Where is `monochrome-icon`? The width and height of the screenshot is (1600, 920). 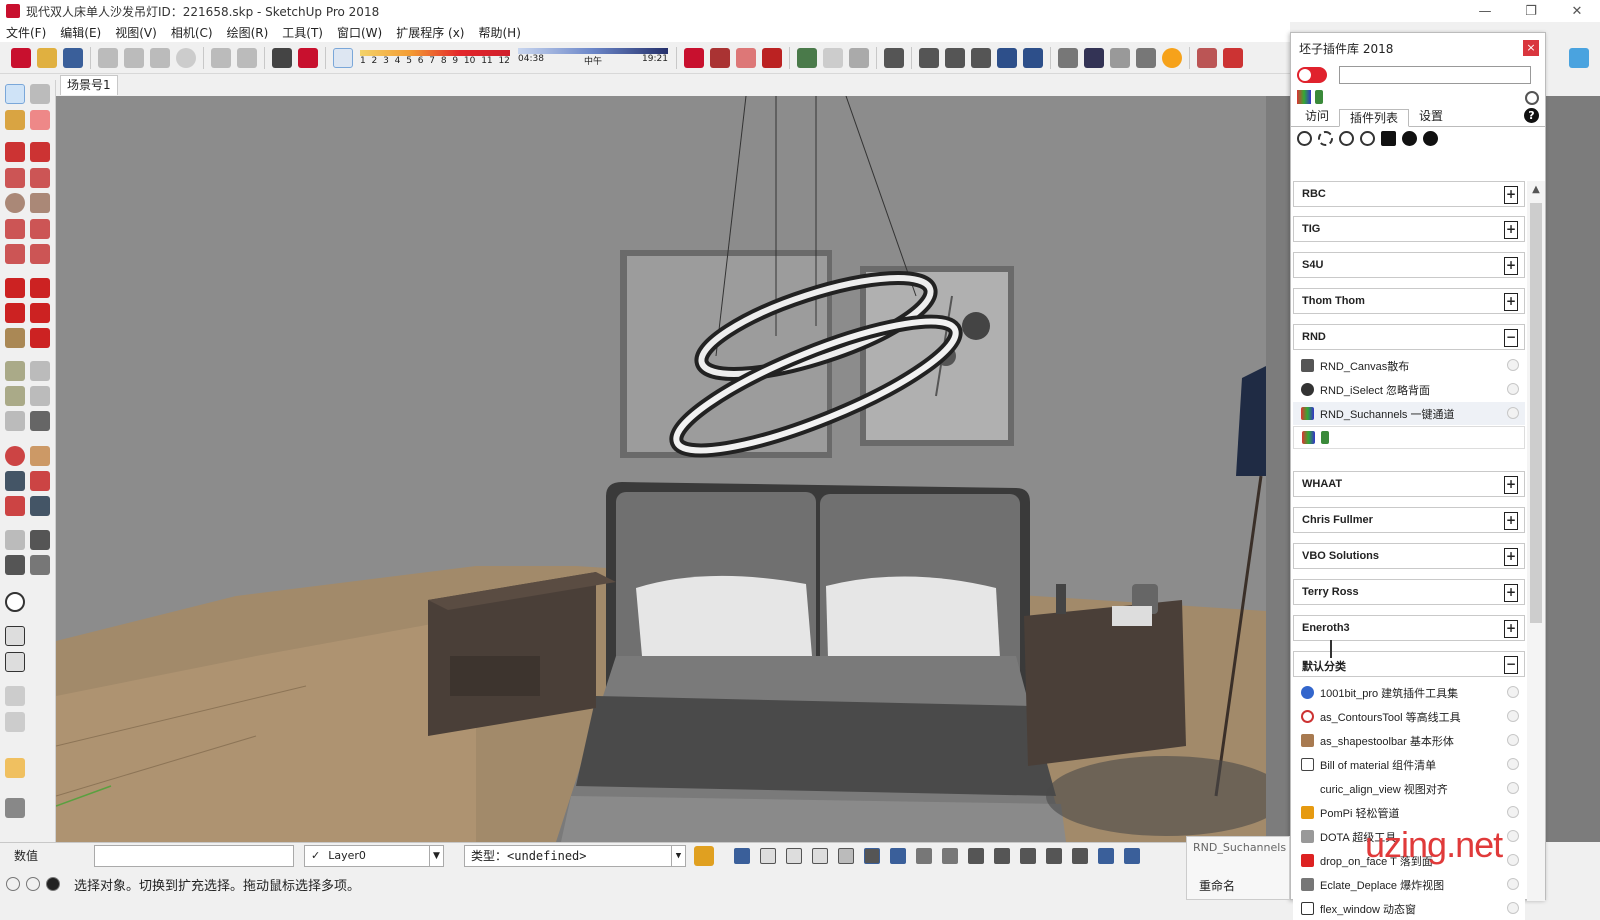
monochrome-icon is located at coordinates (924, 855).